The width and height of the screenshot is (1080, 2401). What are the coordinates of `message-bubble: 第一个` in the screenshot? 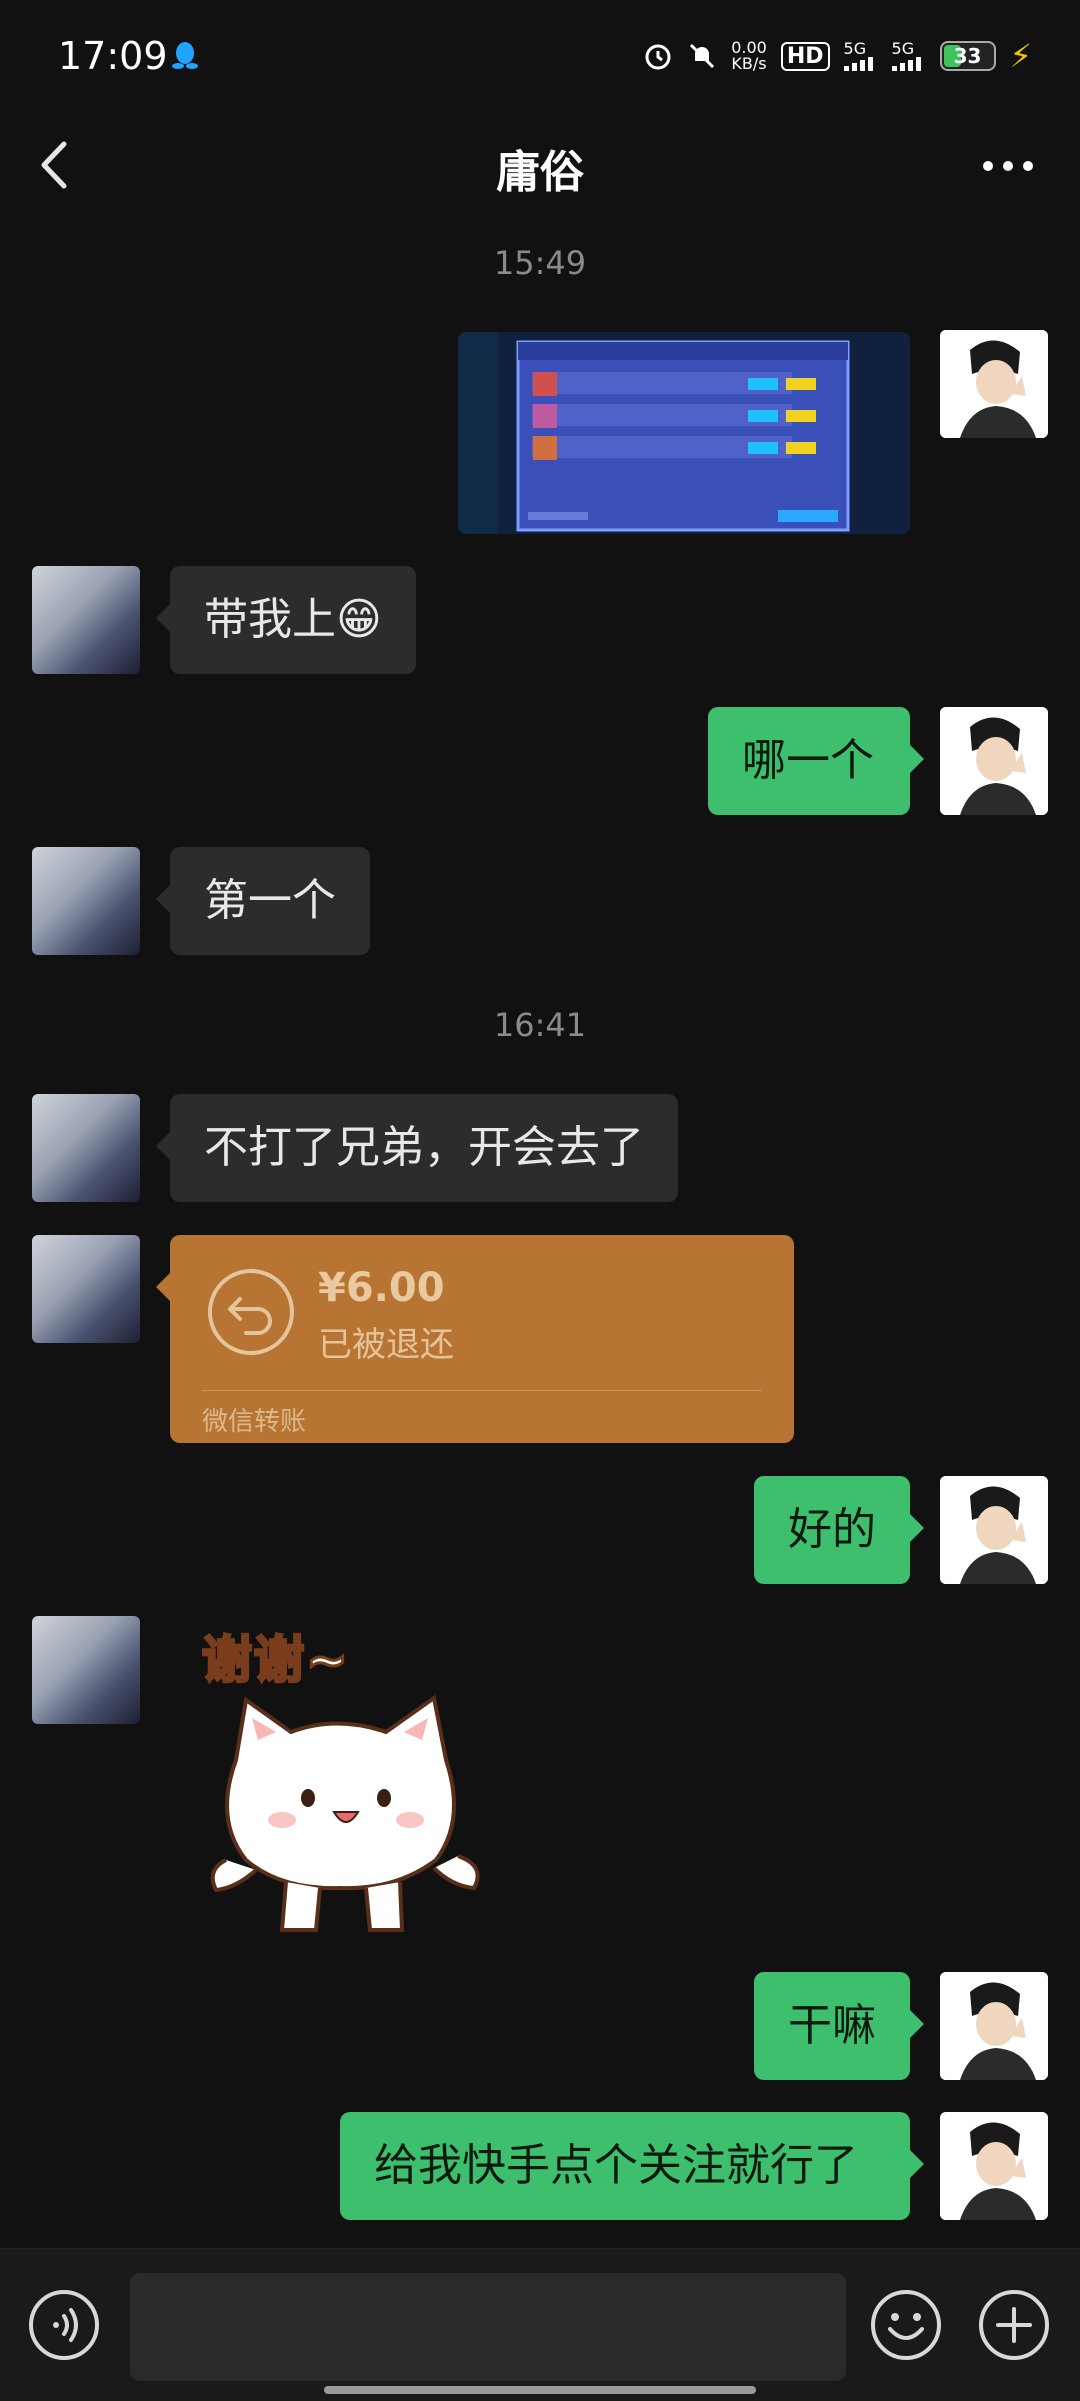 It's located at (263, 901).